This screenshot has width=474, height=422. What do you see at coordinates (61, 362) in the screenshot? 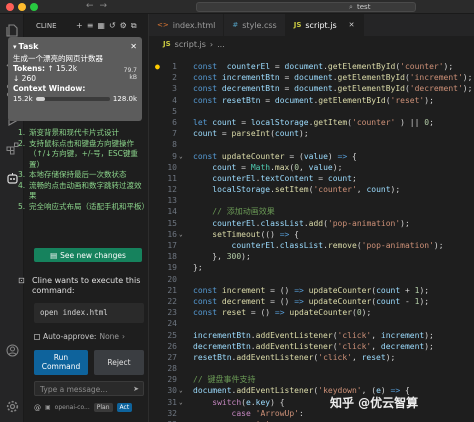
I see `run-command-button: Run Command` at bounding box center [61, 362].